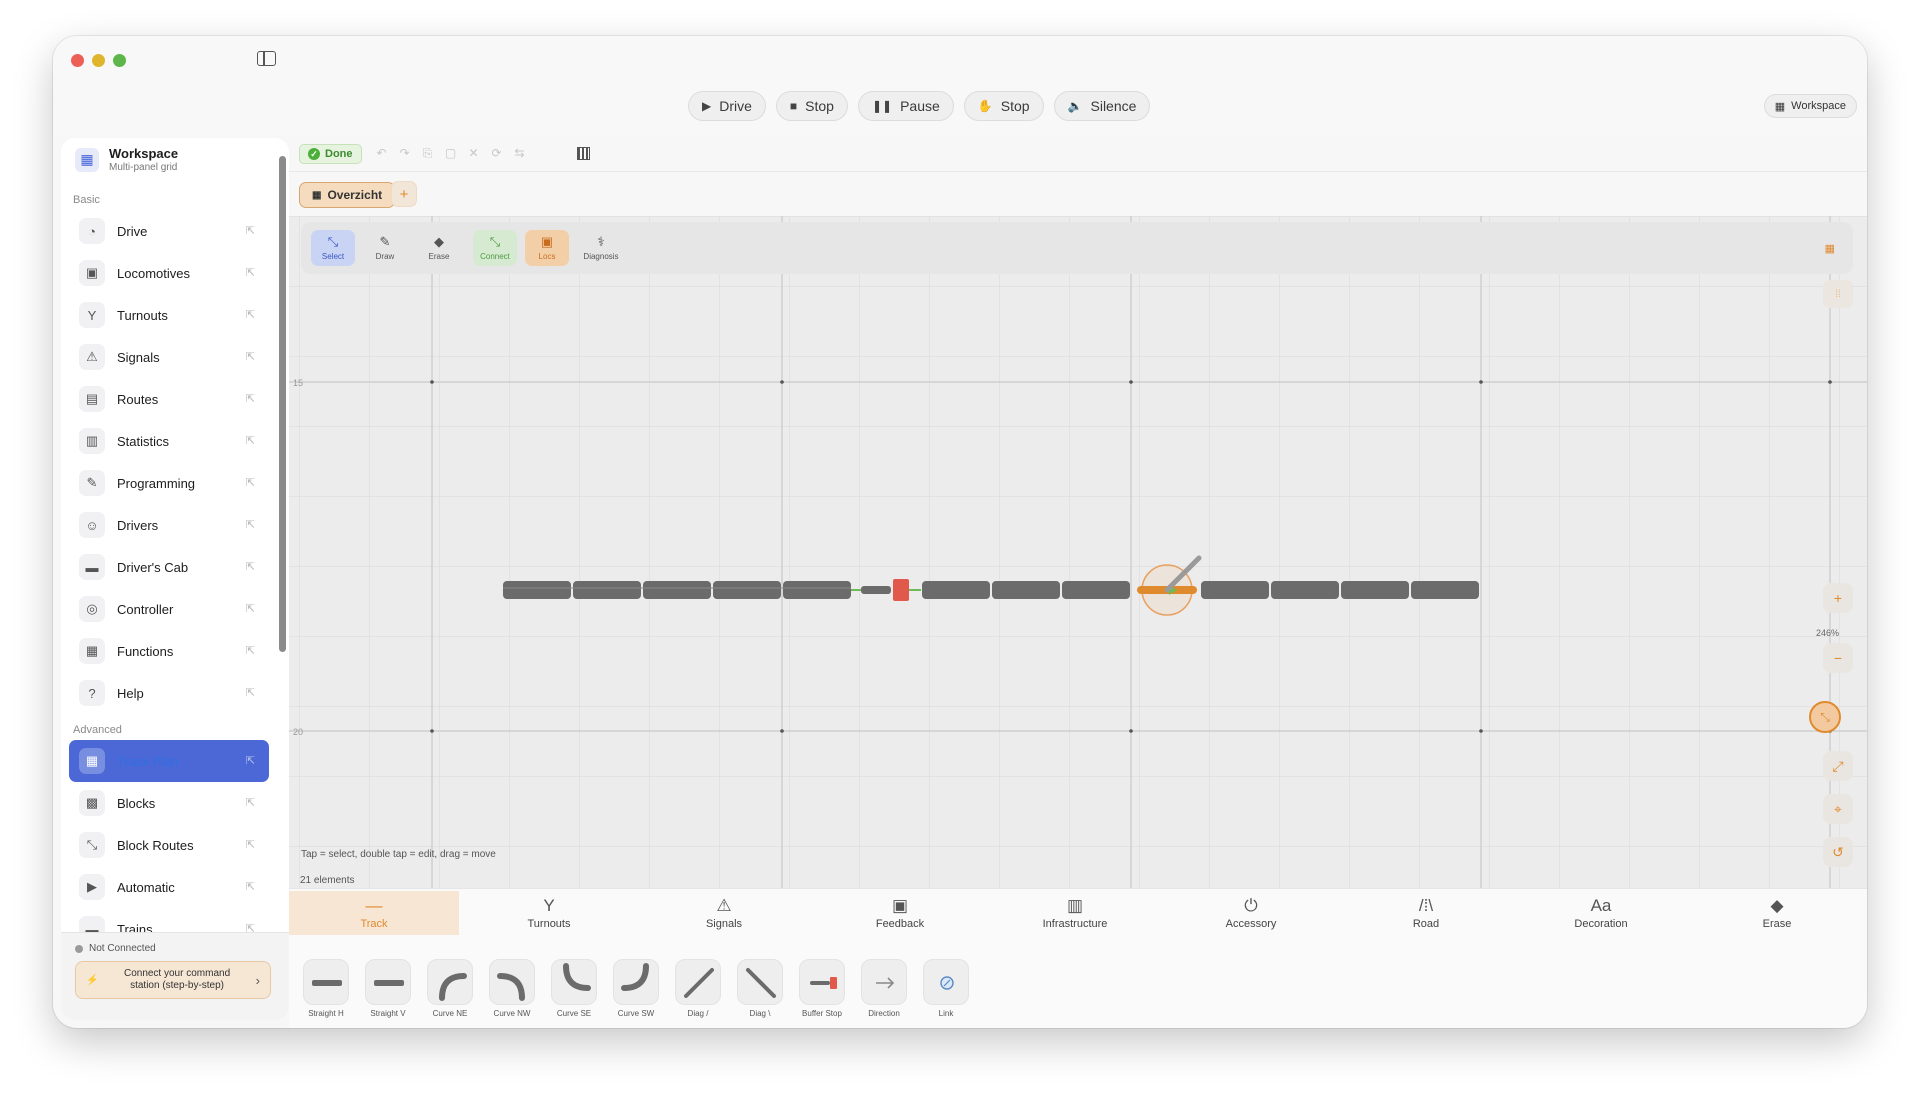  What do you see at coordinates (439, 248) in the screenshot?
I see `tool-erase: ◆ Erase` at bounding box center [439, 248].